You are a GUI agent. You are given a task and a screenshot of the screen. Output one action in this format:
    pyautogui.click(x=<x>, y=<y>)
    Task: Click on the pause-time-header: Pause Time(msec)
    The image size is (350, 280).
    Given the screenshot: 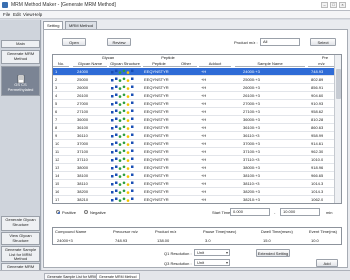 What is the action you would take?
    pyautogui.click(x=219, y=231)
    